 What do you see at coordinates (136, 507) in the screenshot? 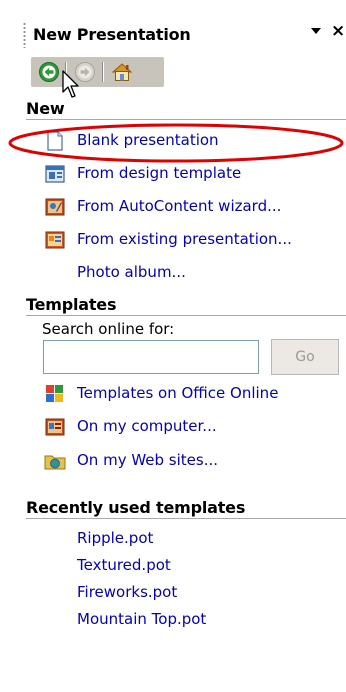
I see `section-heading-recent: Recently used templates` at bounding box center [136, 507].